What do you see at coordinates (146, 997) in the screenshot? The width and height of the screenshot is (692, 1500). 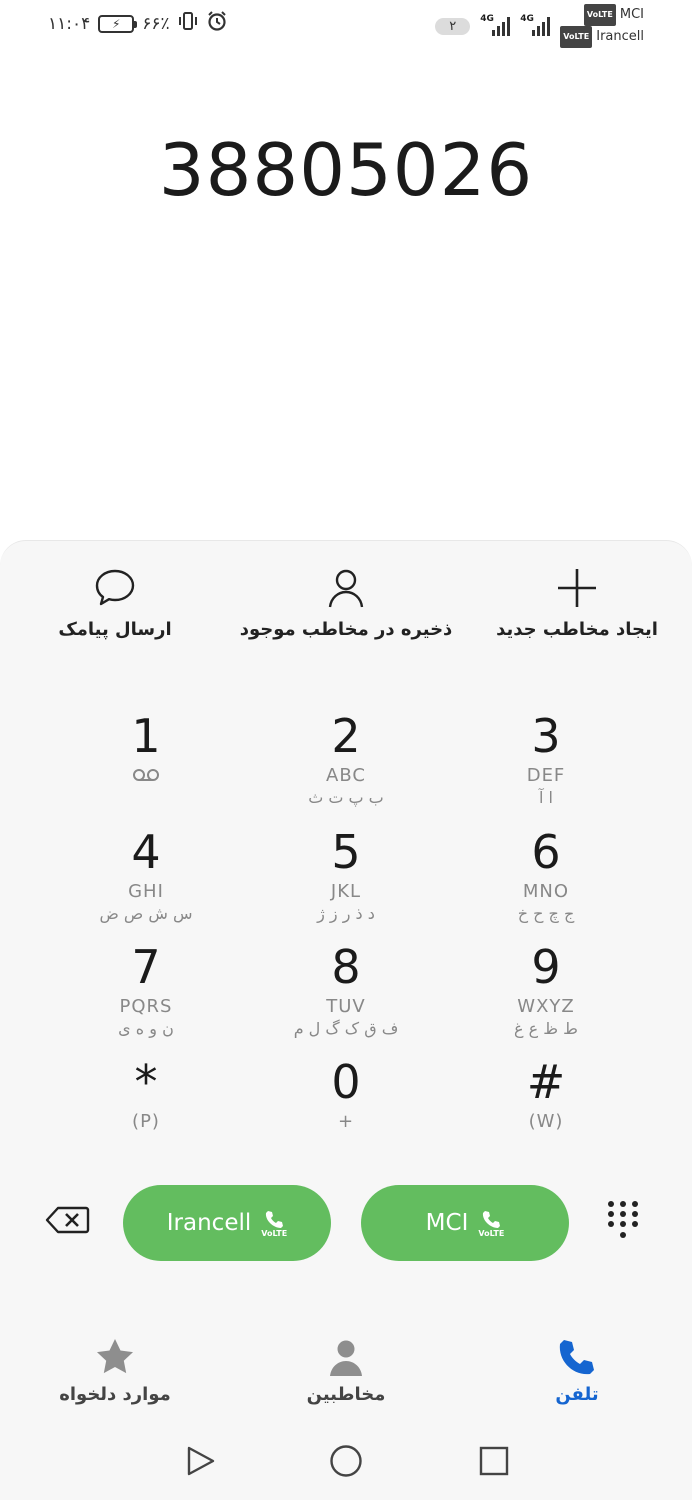 I see `key-7: 7 PQRS ن و ه ی` at bounding box center [146, 997].